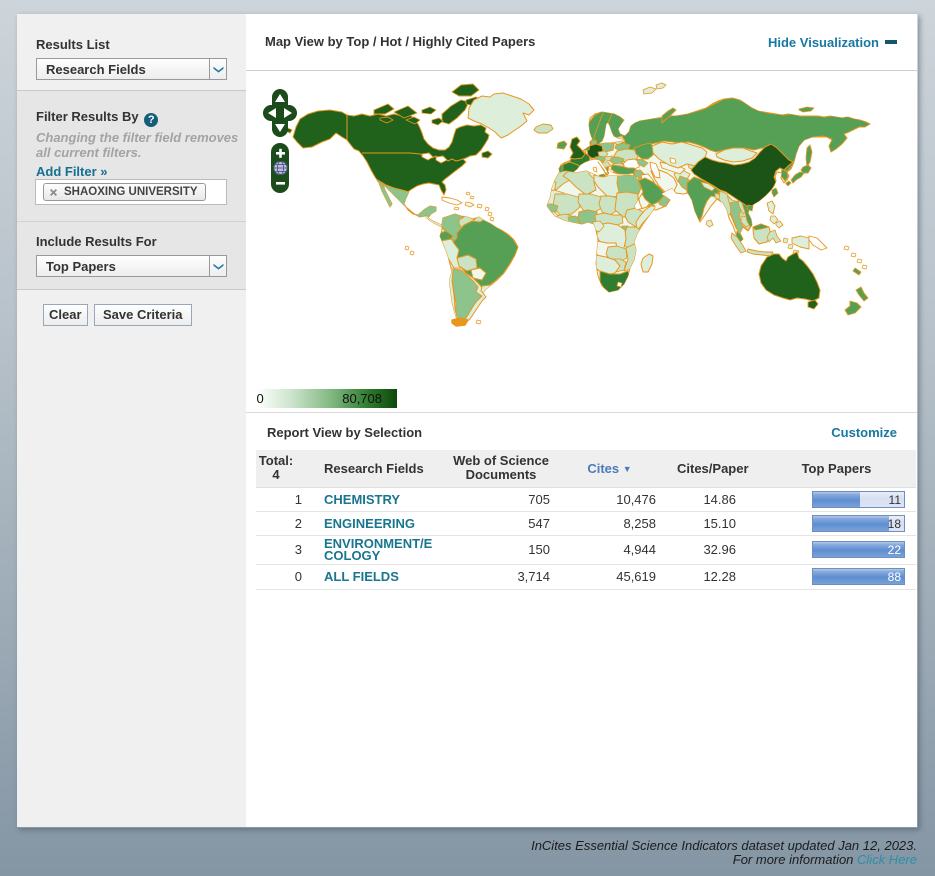 Image resolution: width=935 pixels, height=876 pixels. Describe the element at coordinates (260, 398) in the screenshot. I see `svg-text: 0` at that location.